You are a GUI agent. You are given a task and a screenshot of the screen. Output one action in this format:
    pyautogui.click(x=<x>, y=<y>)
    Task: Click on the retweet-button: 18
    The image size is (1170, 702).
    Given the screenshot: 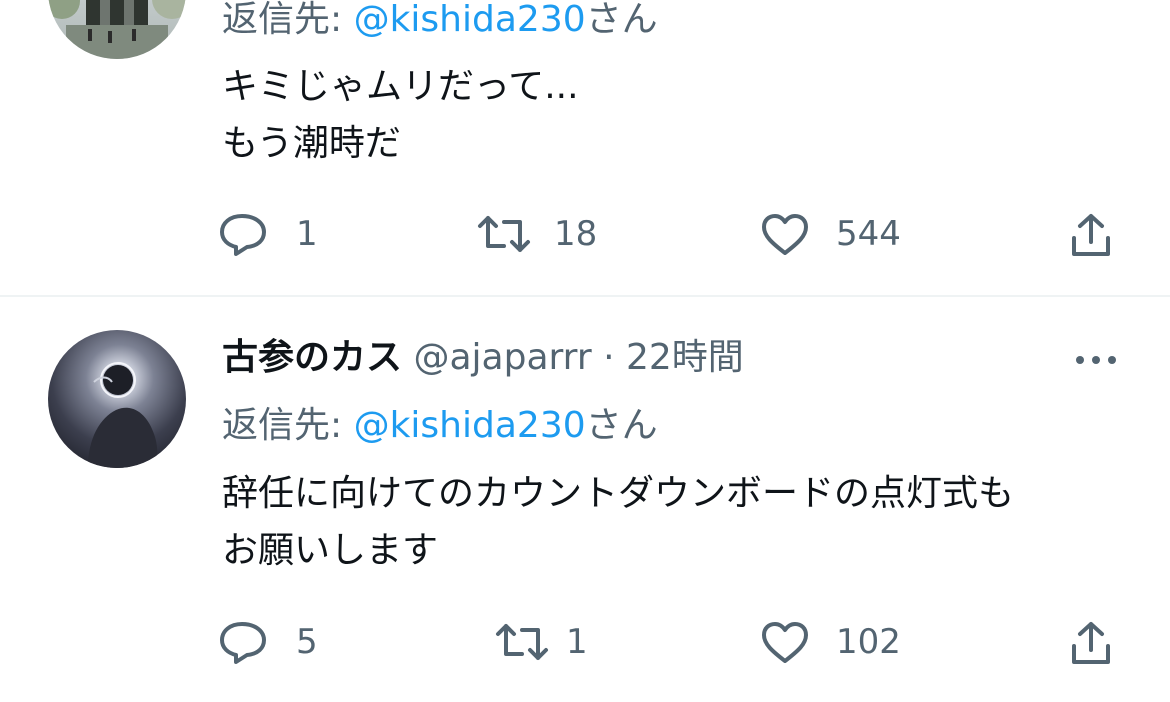 What is the action you would take?
    pyautogui.click(x=576, y=234)
    